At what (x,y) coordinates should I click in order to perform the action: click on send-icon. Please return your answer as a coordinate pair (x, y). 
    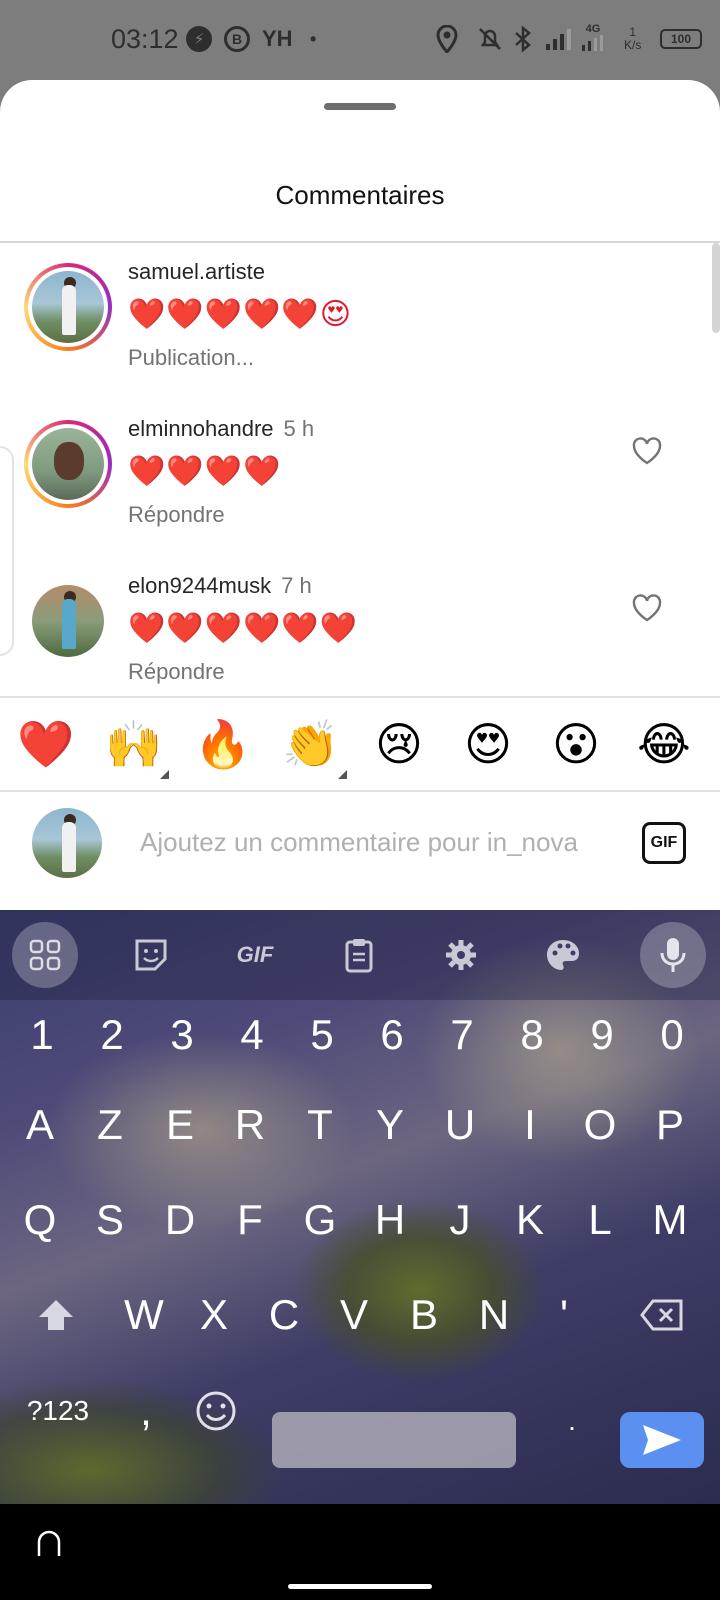
    Looking at the image, I should click on (662, 1440).